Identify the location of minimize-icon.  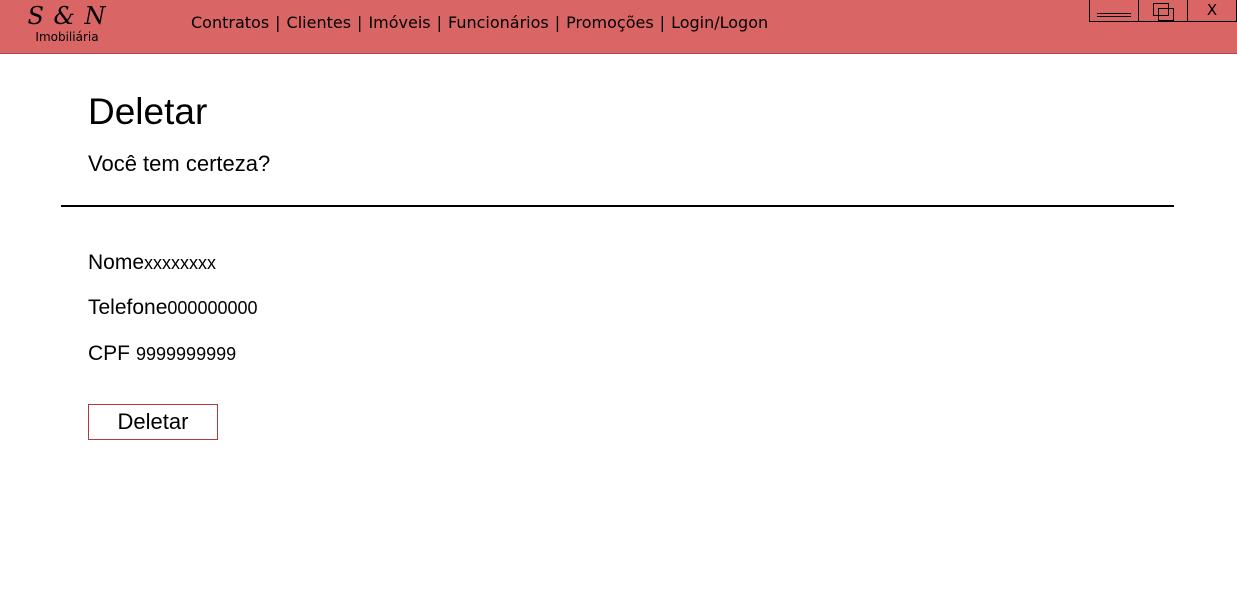
(1114, 15).